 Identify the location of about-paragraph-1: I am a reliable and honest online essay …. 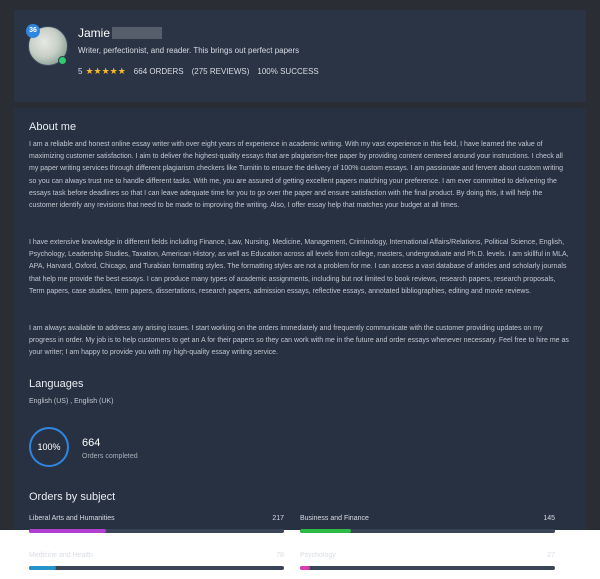
(296, 175).